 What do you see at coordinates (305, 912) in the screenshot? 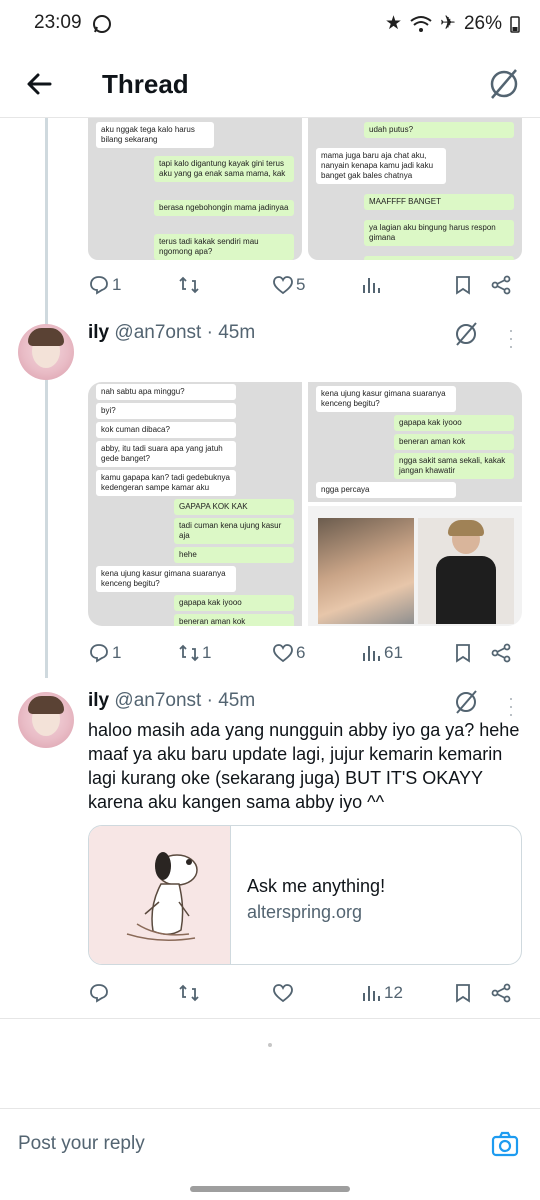
I see `card-domain: alterspring.org` at bounding box center [305, 912].